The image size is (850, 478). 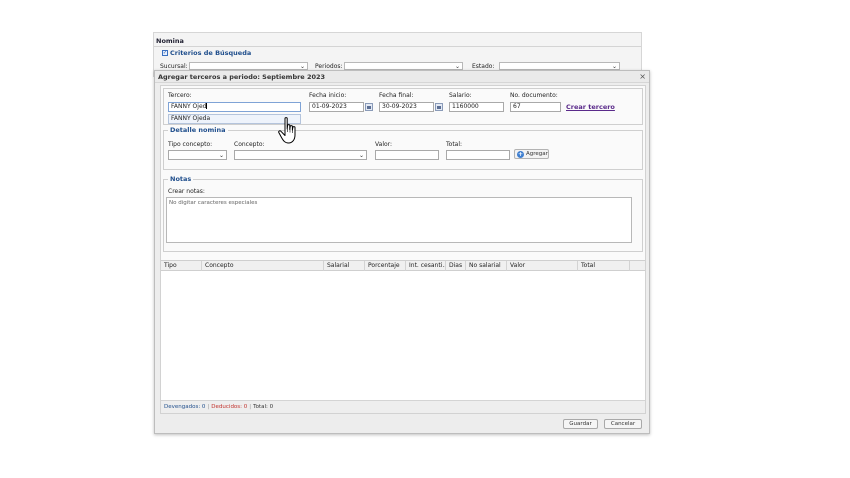 I want to click on total-input, so click(x=478, y=155).